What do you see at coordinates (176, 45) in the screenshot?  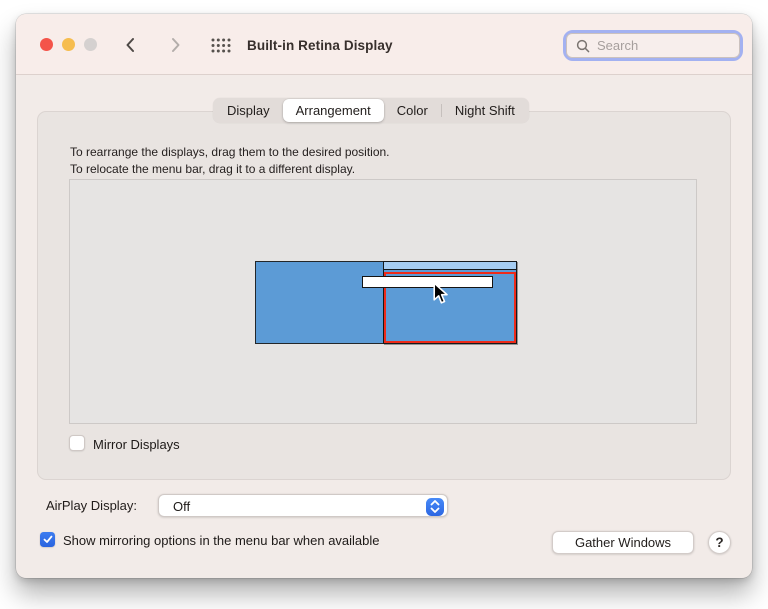 I see `forward-icon` at bounding box center [176, 45].